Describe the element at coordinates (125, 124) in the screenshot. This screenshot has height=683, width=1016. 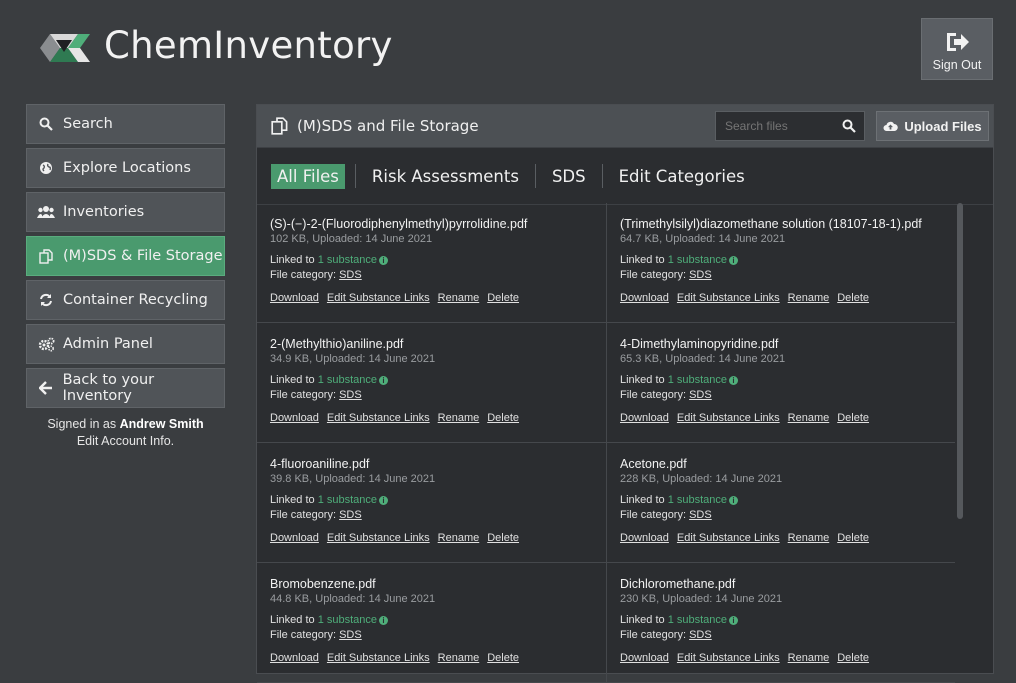
I see `sidebar-item-search: Search` at that location.